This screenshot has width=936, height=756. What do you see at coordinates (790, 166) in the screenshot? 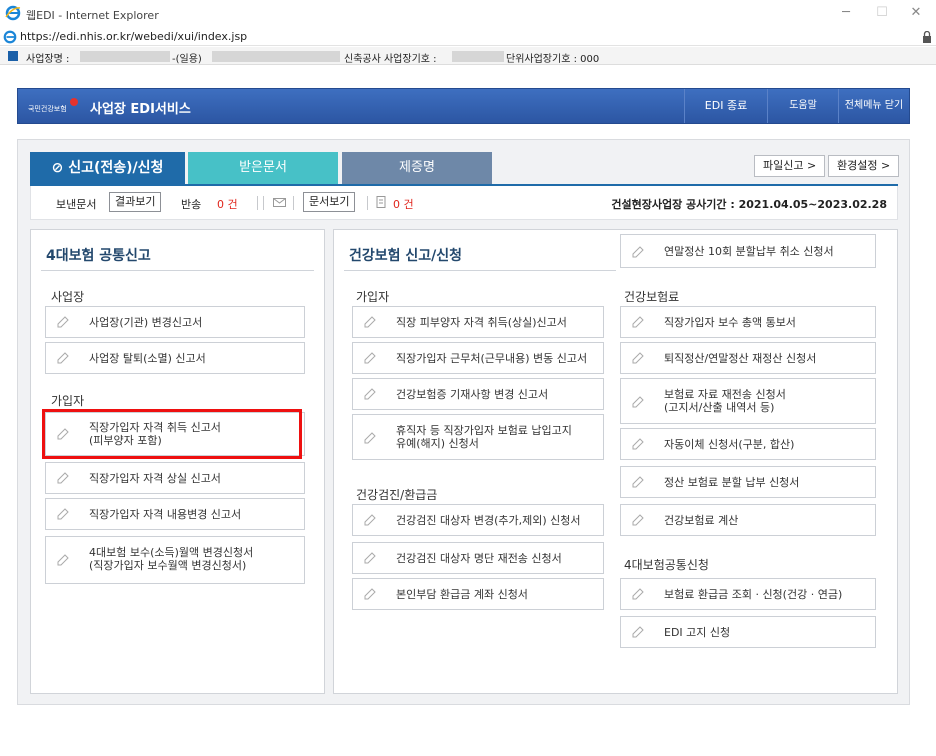
I see `file-report-button: 파일신고 >` at bounding box center [790, 166].